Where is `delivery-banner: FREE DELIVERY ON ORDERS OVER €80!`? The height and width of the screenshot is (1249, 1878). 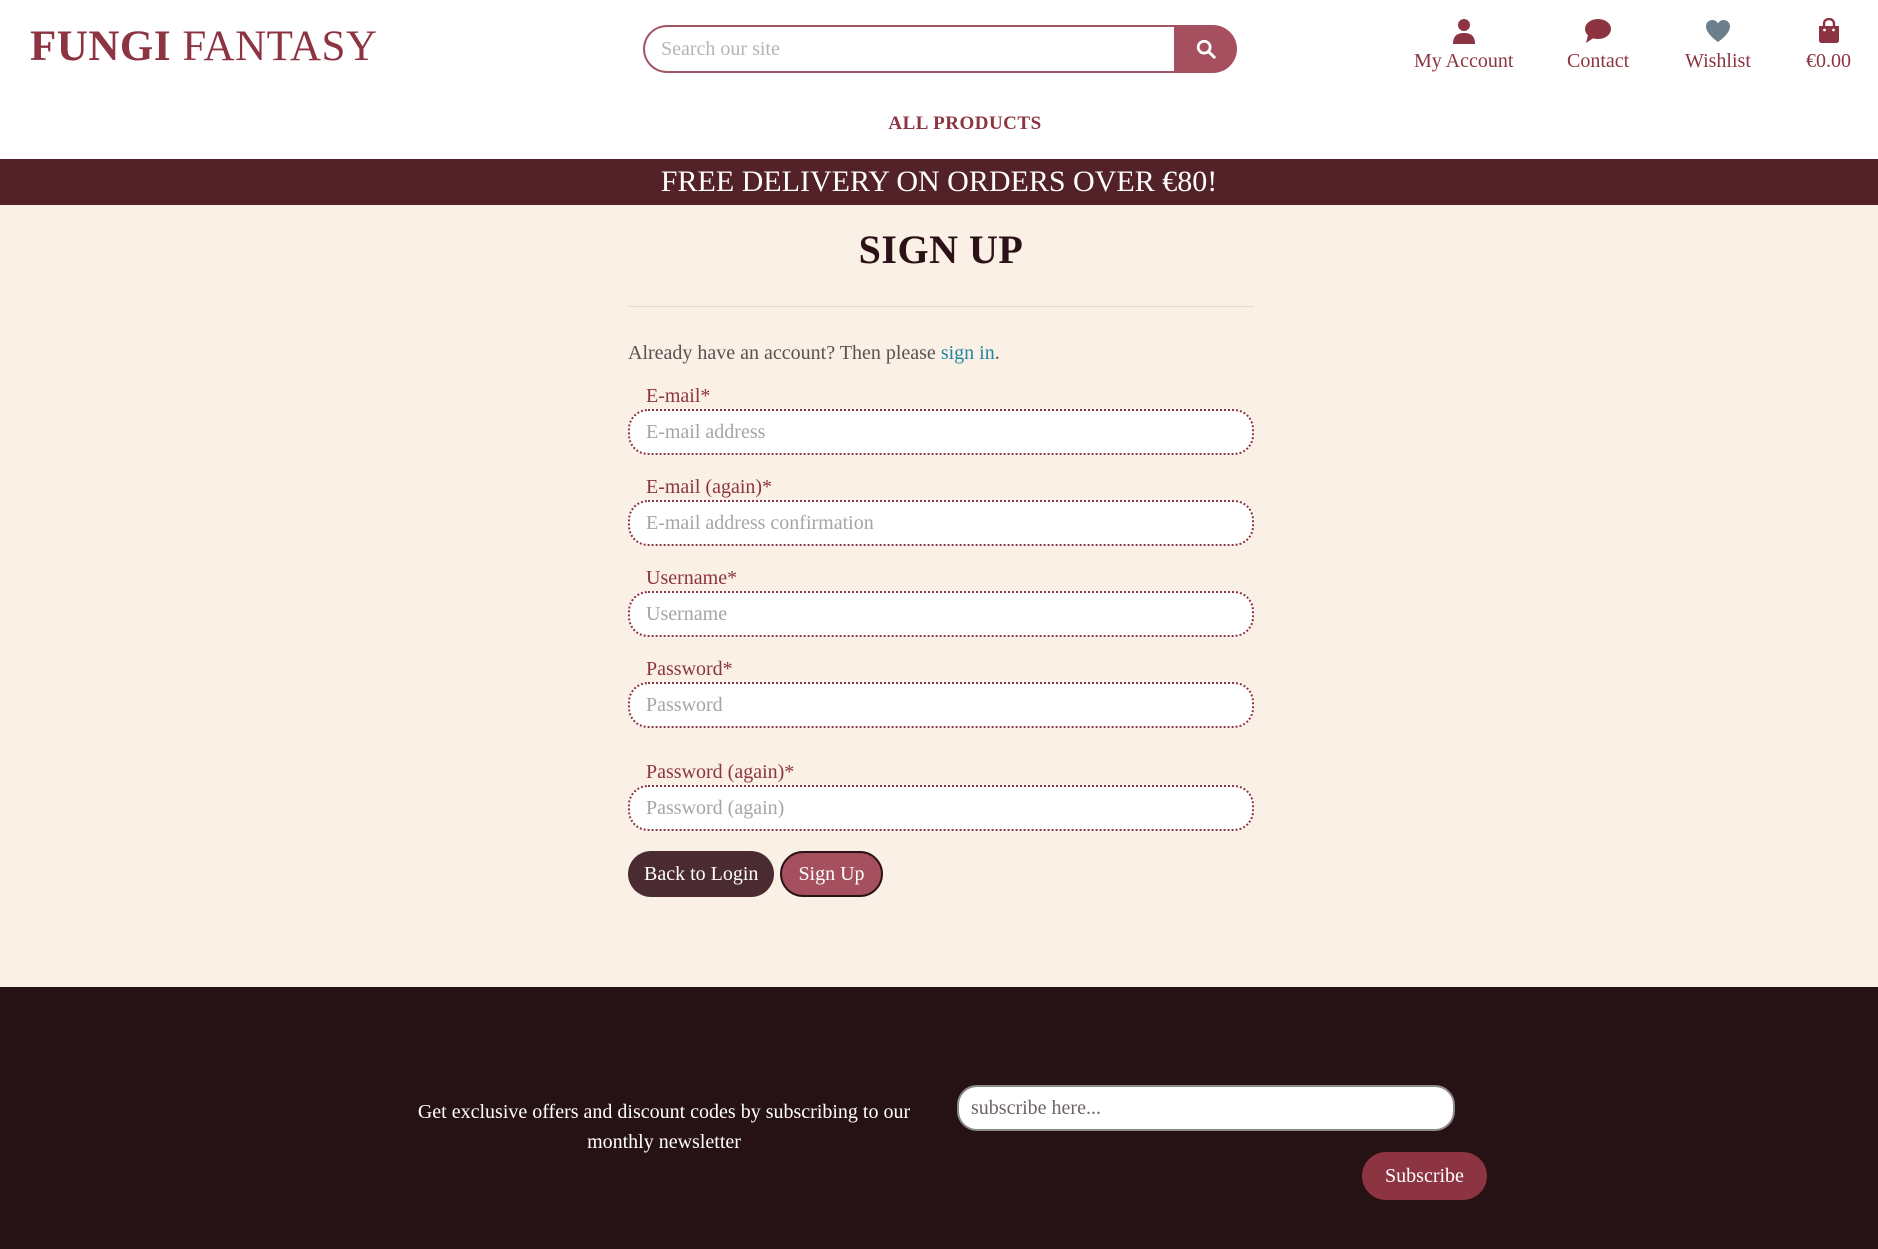
delivery-banner: FREE DELIVERY ON ORDERS OVER €80! is located at coordinates (939, 182).